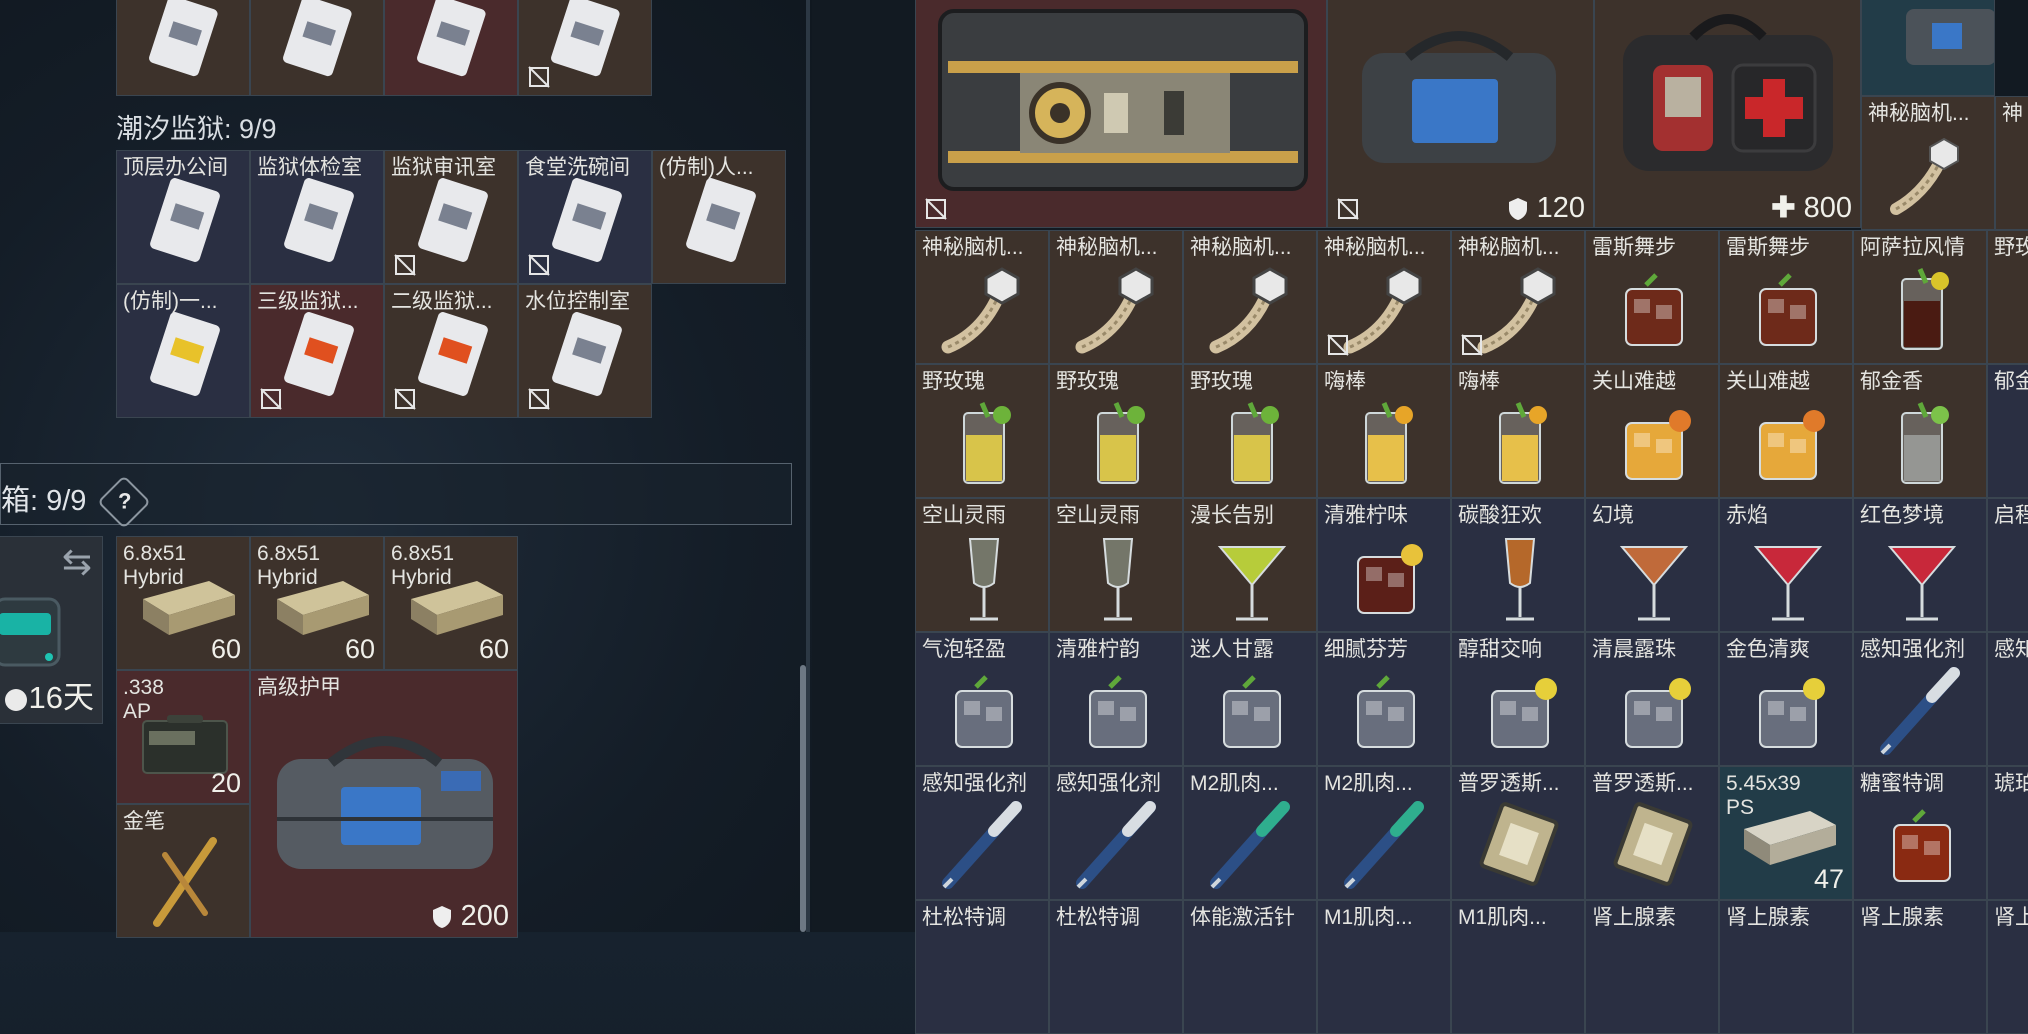 The height and width of the screenshot is (1034, 2028). What do you see at coordinates (384, 804) in the screenshot?
I see `armor-bag-slot: 高级护甲 200` at bounding box center [384, 804].